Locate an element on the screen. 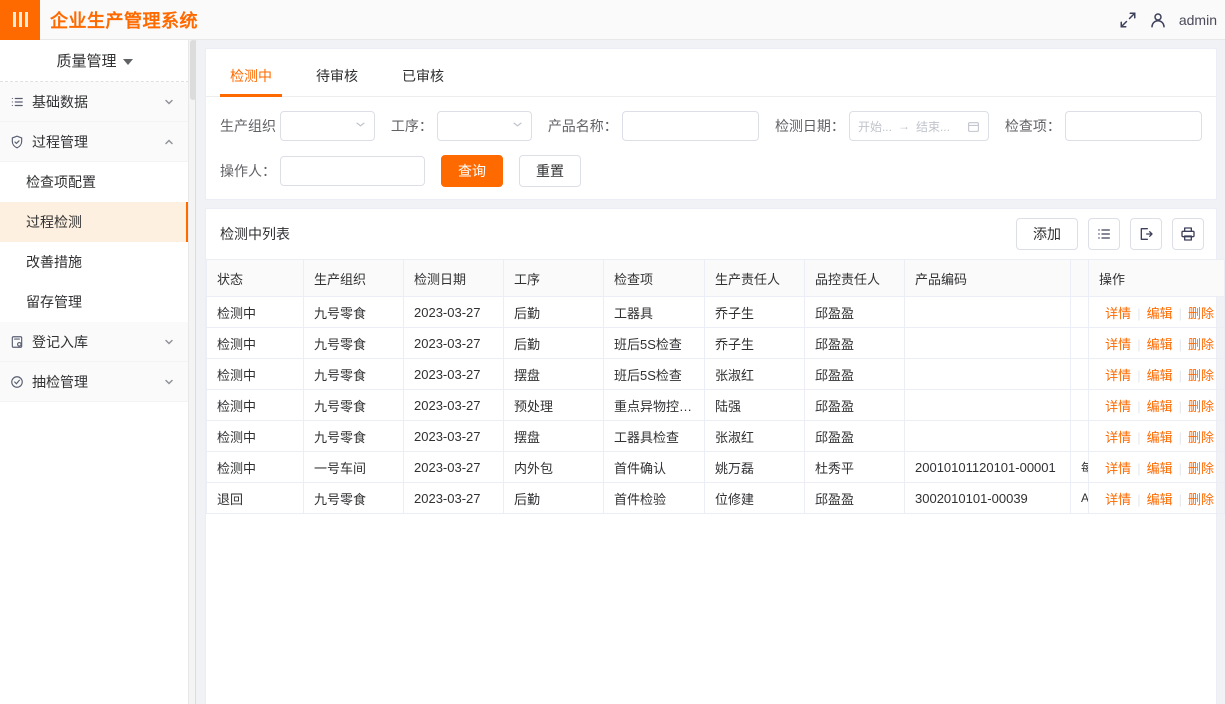  operator-label: 操作人： is located at coordinates (248, 171).